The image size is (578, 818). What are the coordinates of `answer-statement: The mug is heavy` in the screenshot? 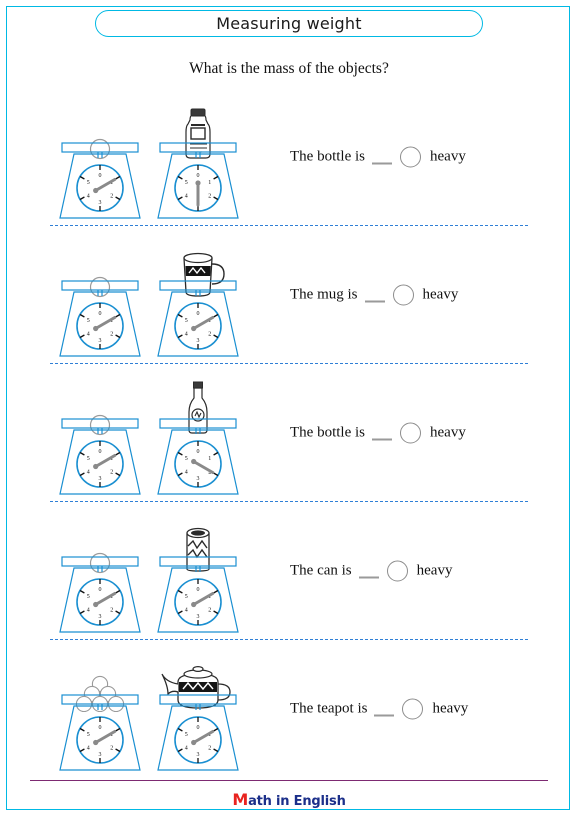 It's located at (374, 295).